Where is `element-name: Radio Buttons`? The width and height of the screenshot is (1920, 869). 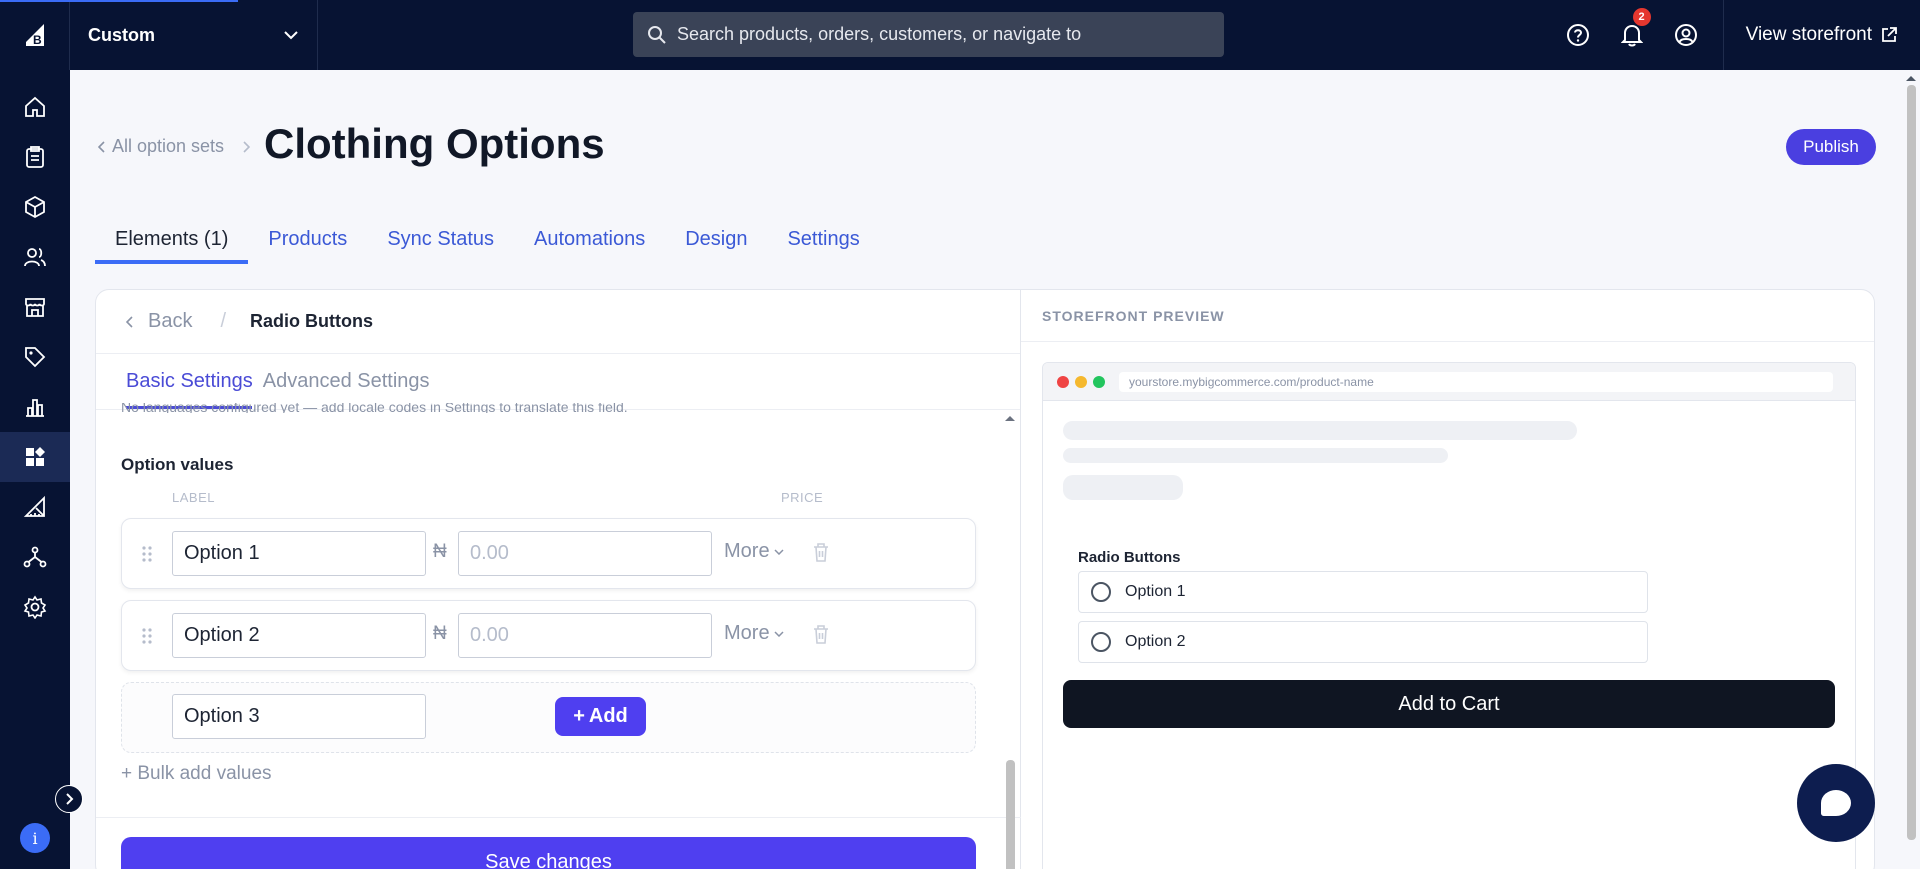 element-name: Radio Buttons is located at coordinates (312, 321).